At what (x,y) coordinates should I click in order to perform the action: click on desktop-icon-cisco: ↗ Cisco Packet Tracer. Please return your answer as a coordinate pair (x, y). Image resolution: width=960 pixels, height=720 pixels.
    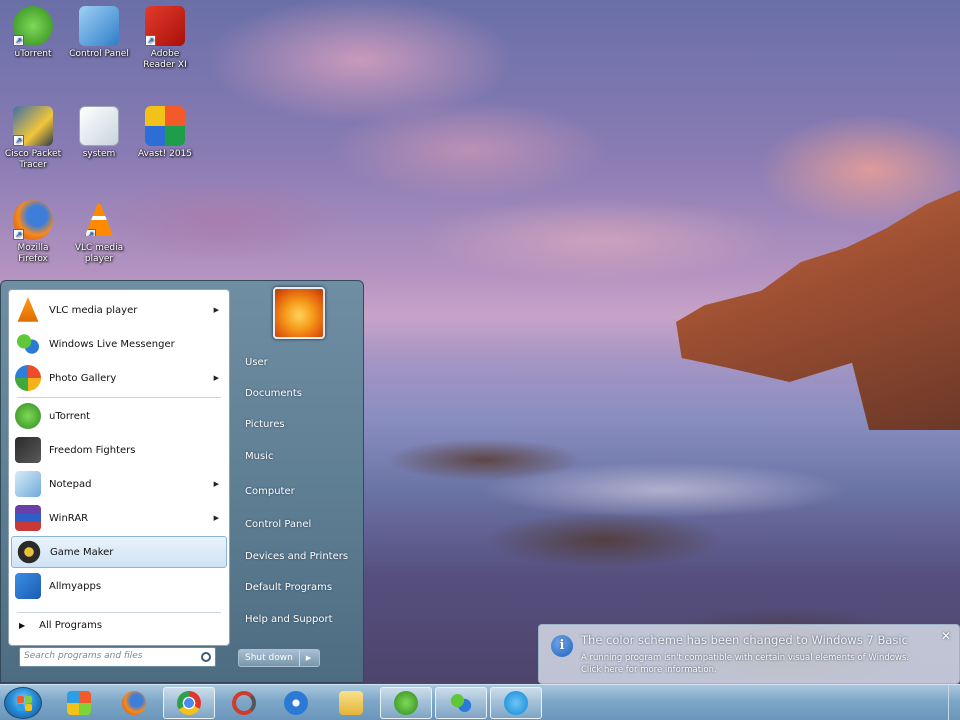
    Looking at the image, I should click on (33, 138).